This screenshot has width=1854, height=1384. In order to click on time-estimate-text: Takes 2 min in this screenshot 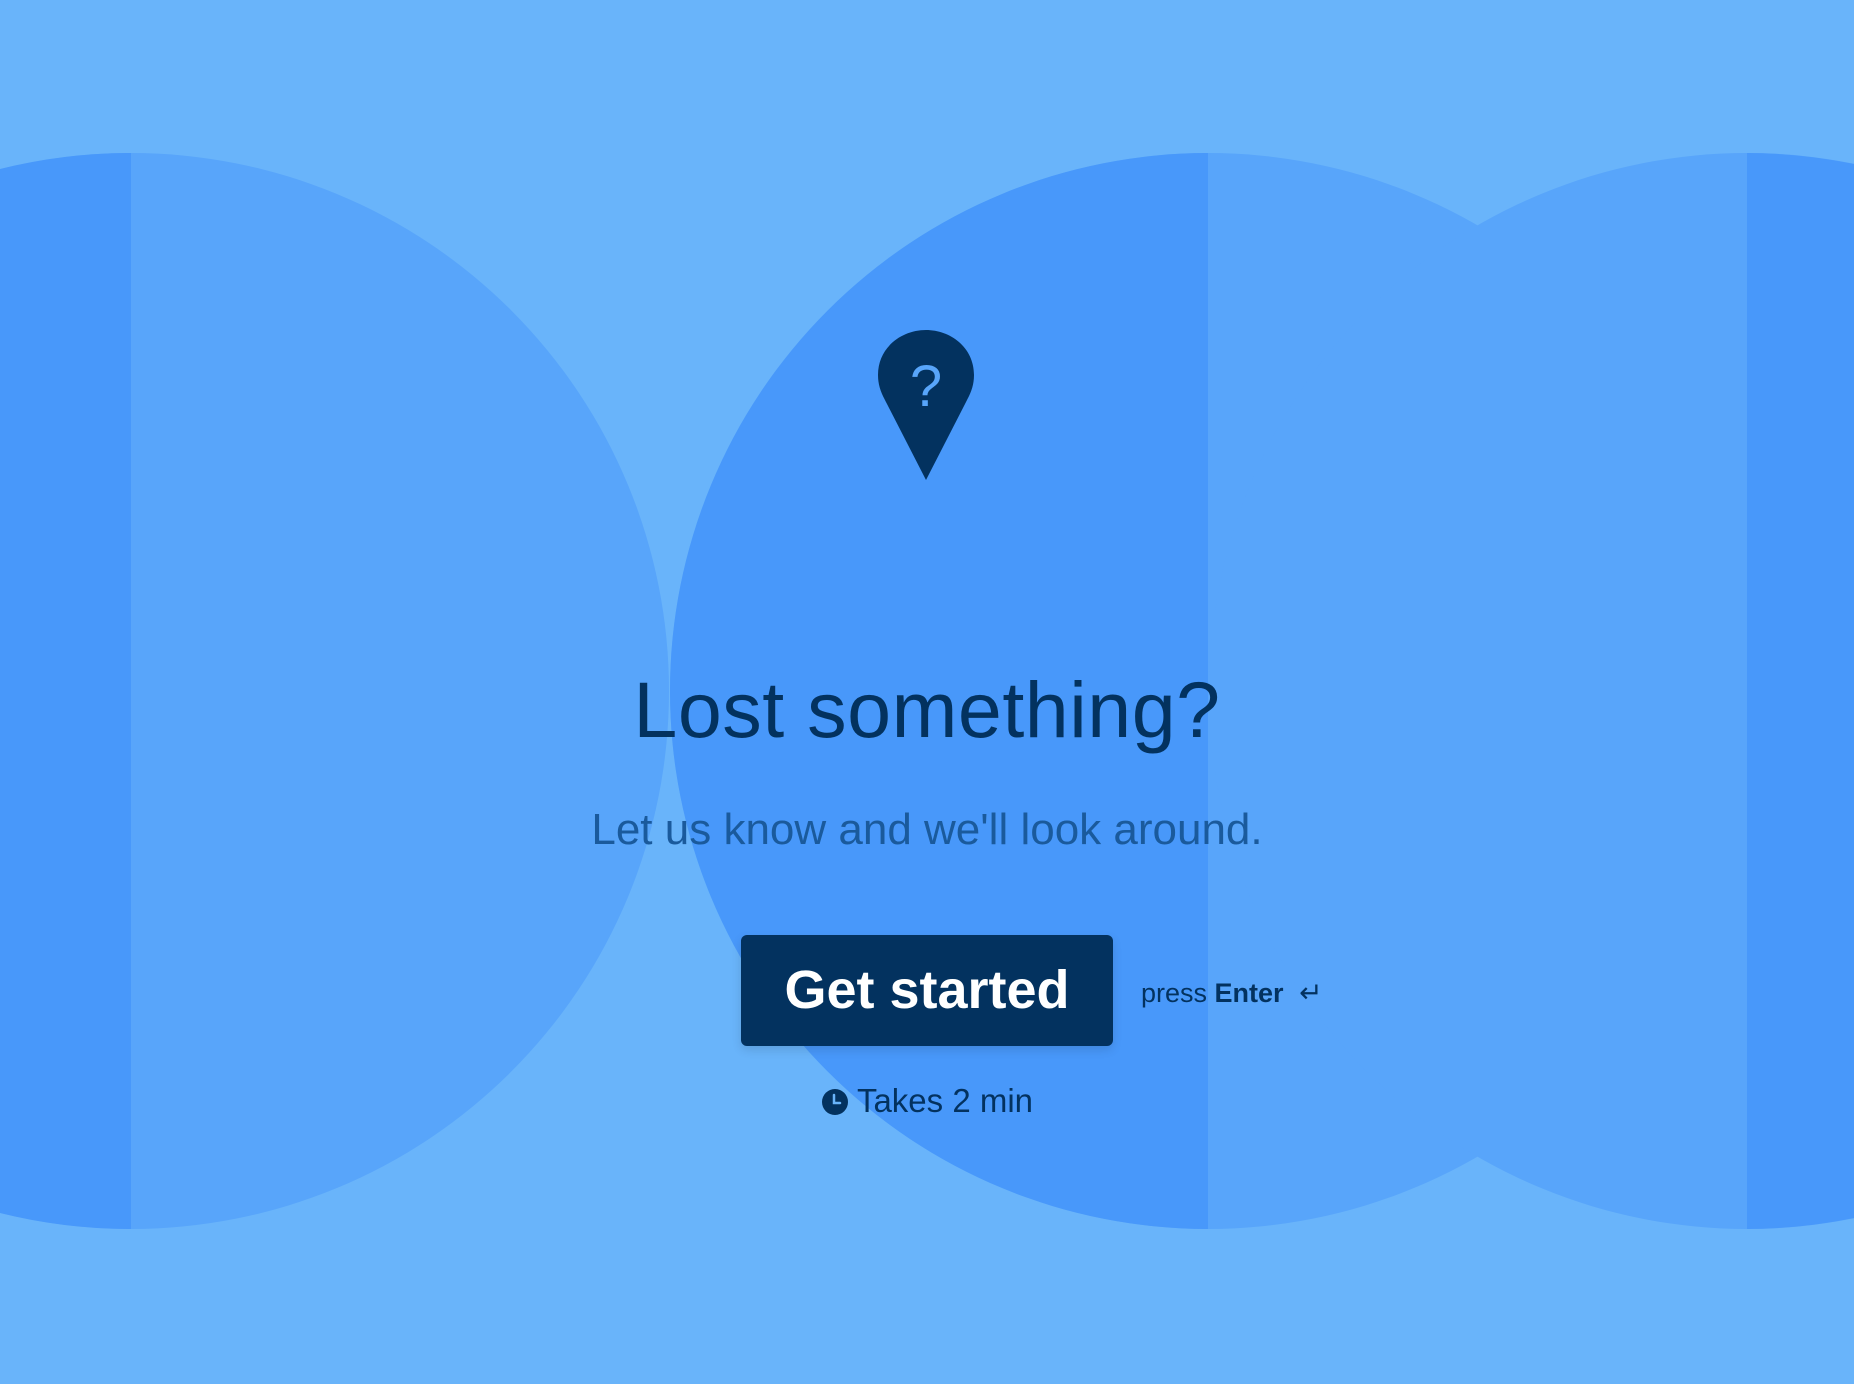, I will do `click(945, 1100)`.